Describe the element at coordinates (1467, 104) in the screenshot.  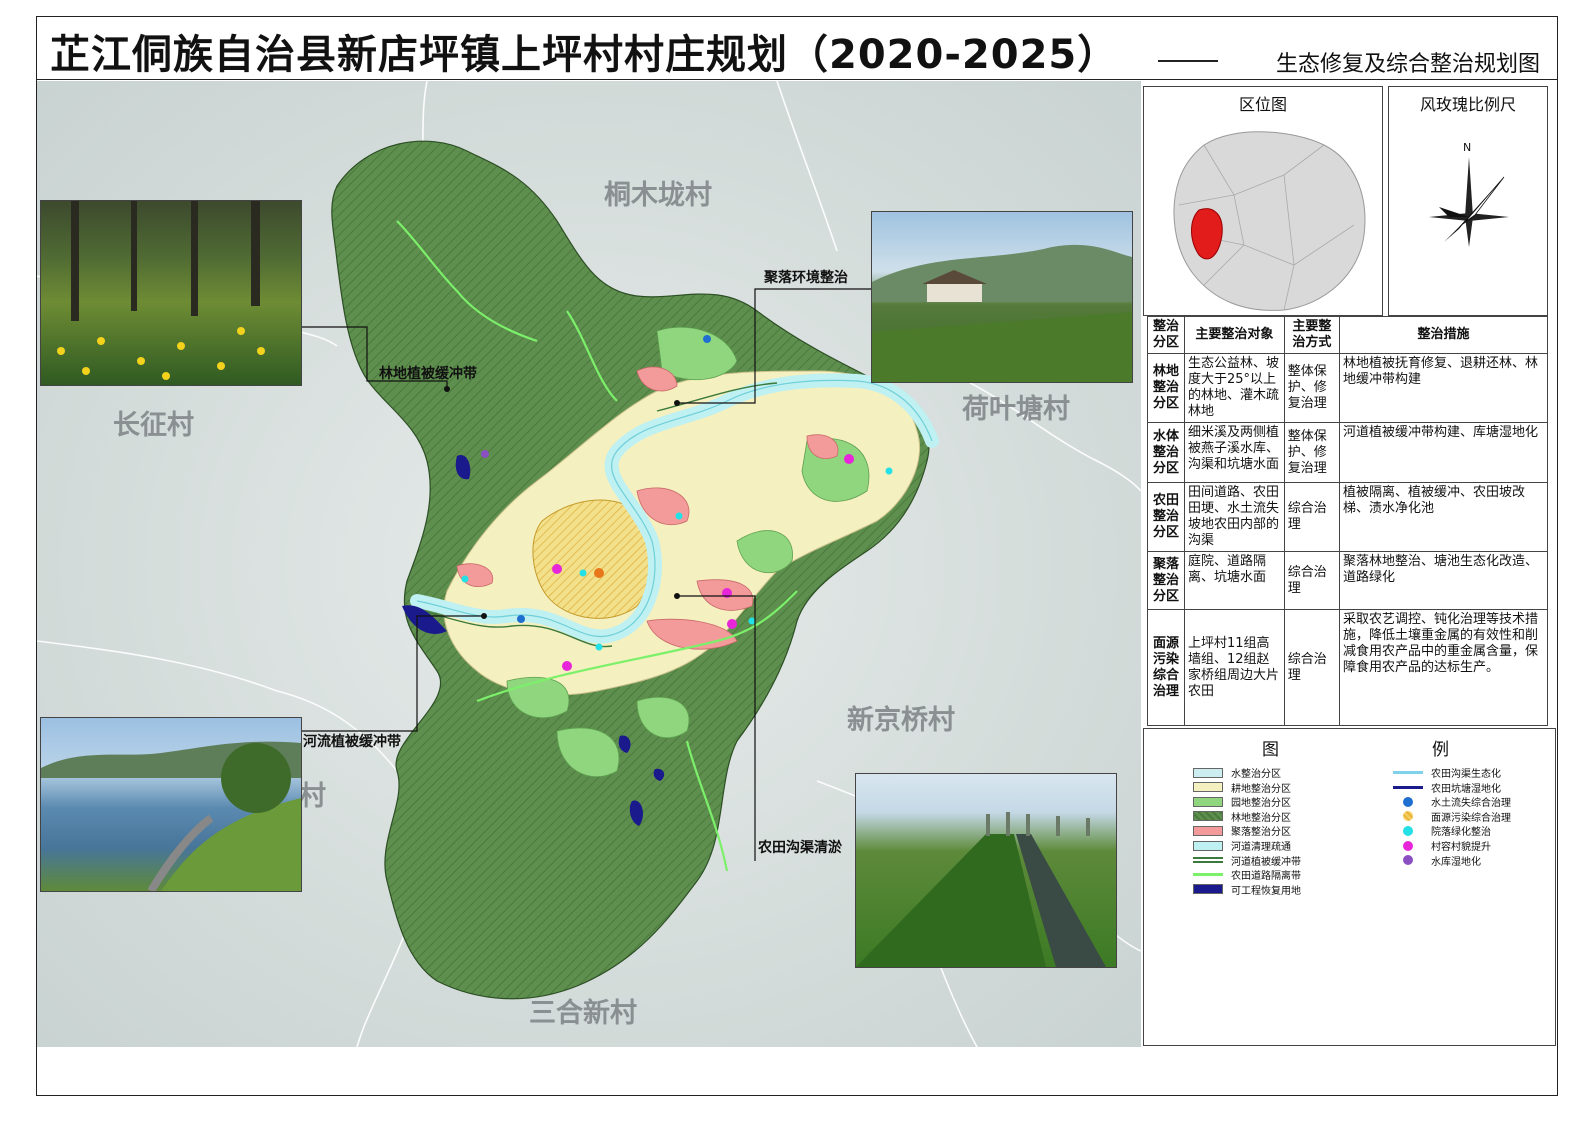
I see `compass-title: 风玫瑰比例尺` at that location.